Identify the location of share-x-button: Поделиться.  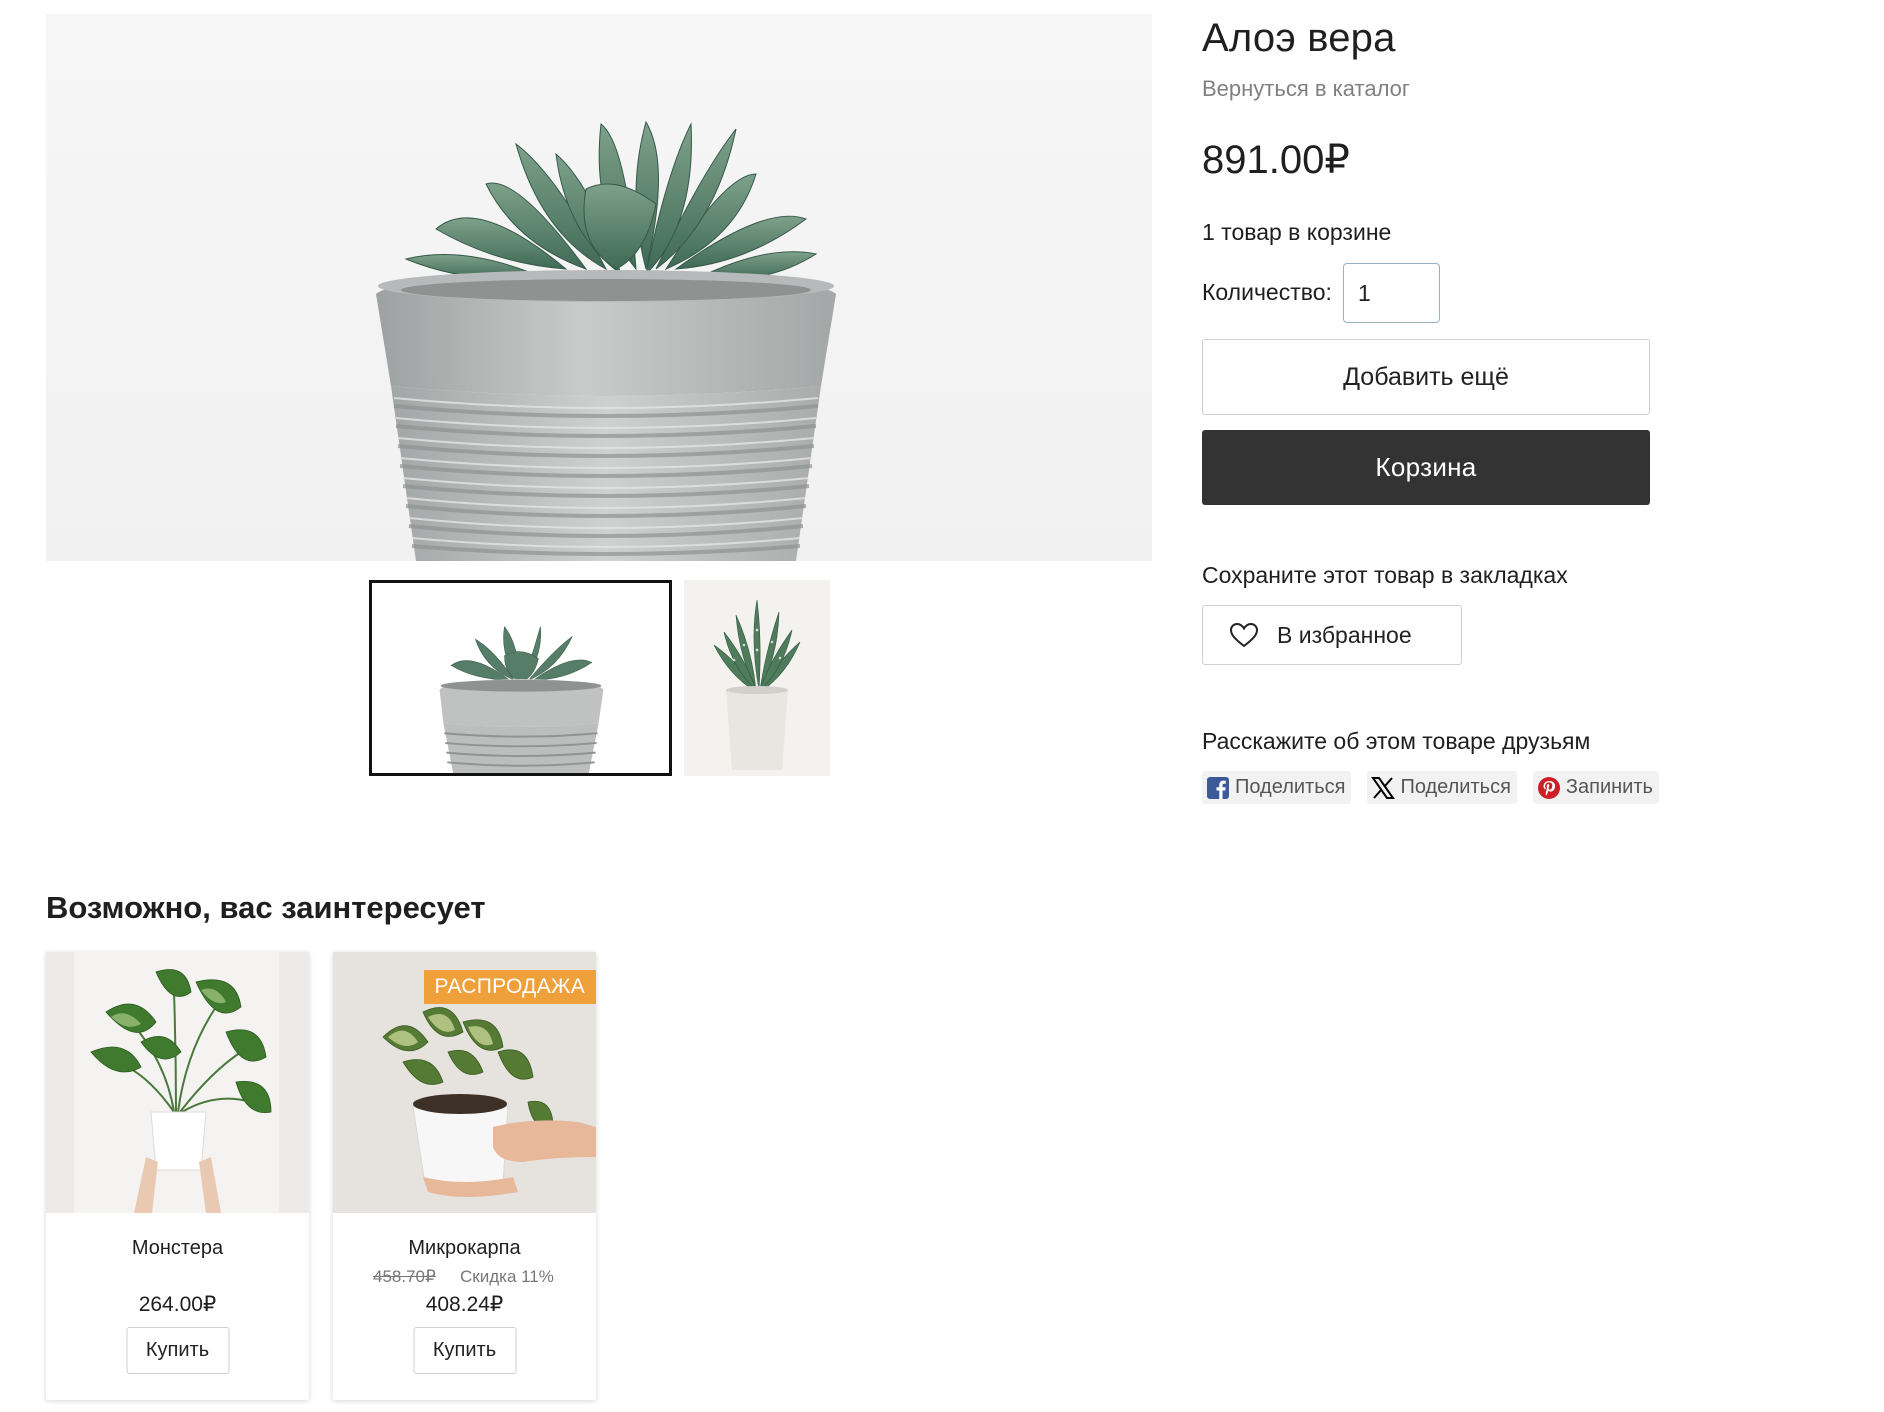
(1442, 787).